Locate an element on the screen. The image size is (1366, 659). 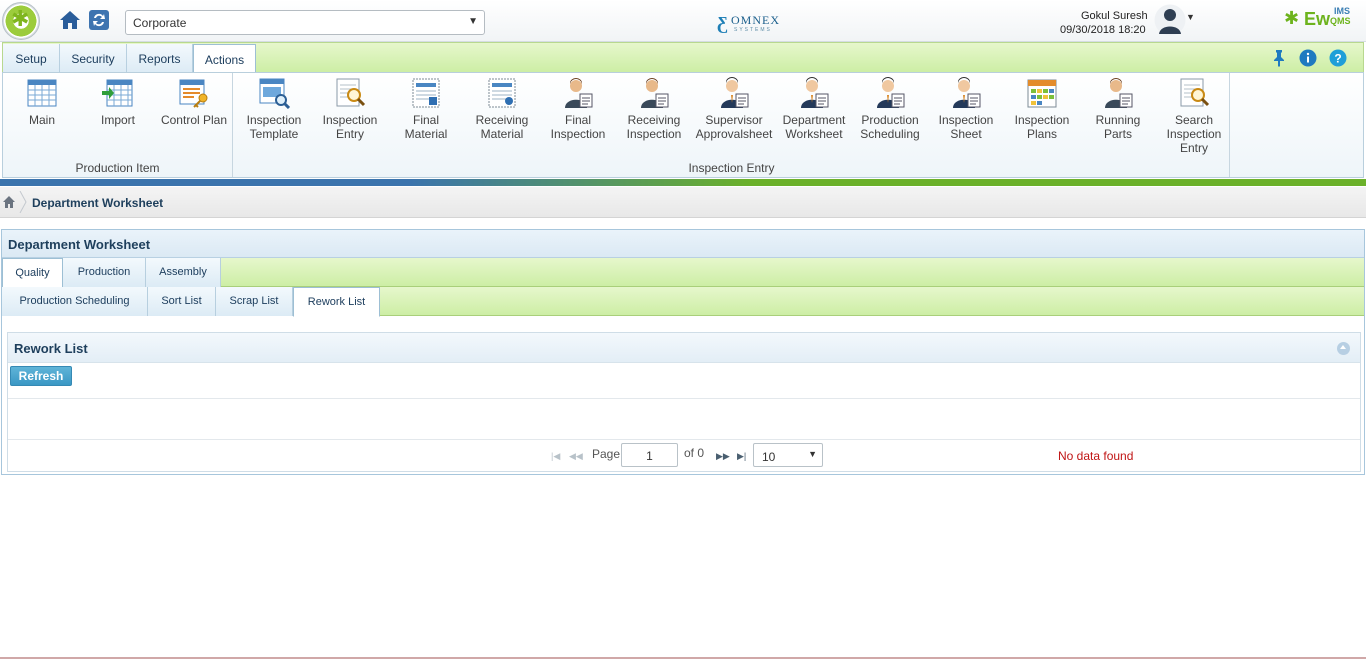
ribbon-item-receiving-material: Receiving Material is located at coordinates (502, 109).